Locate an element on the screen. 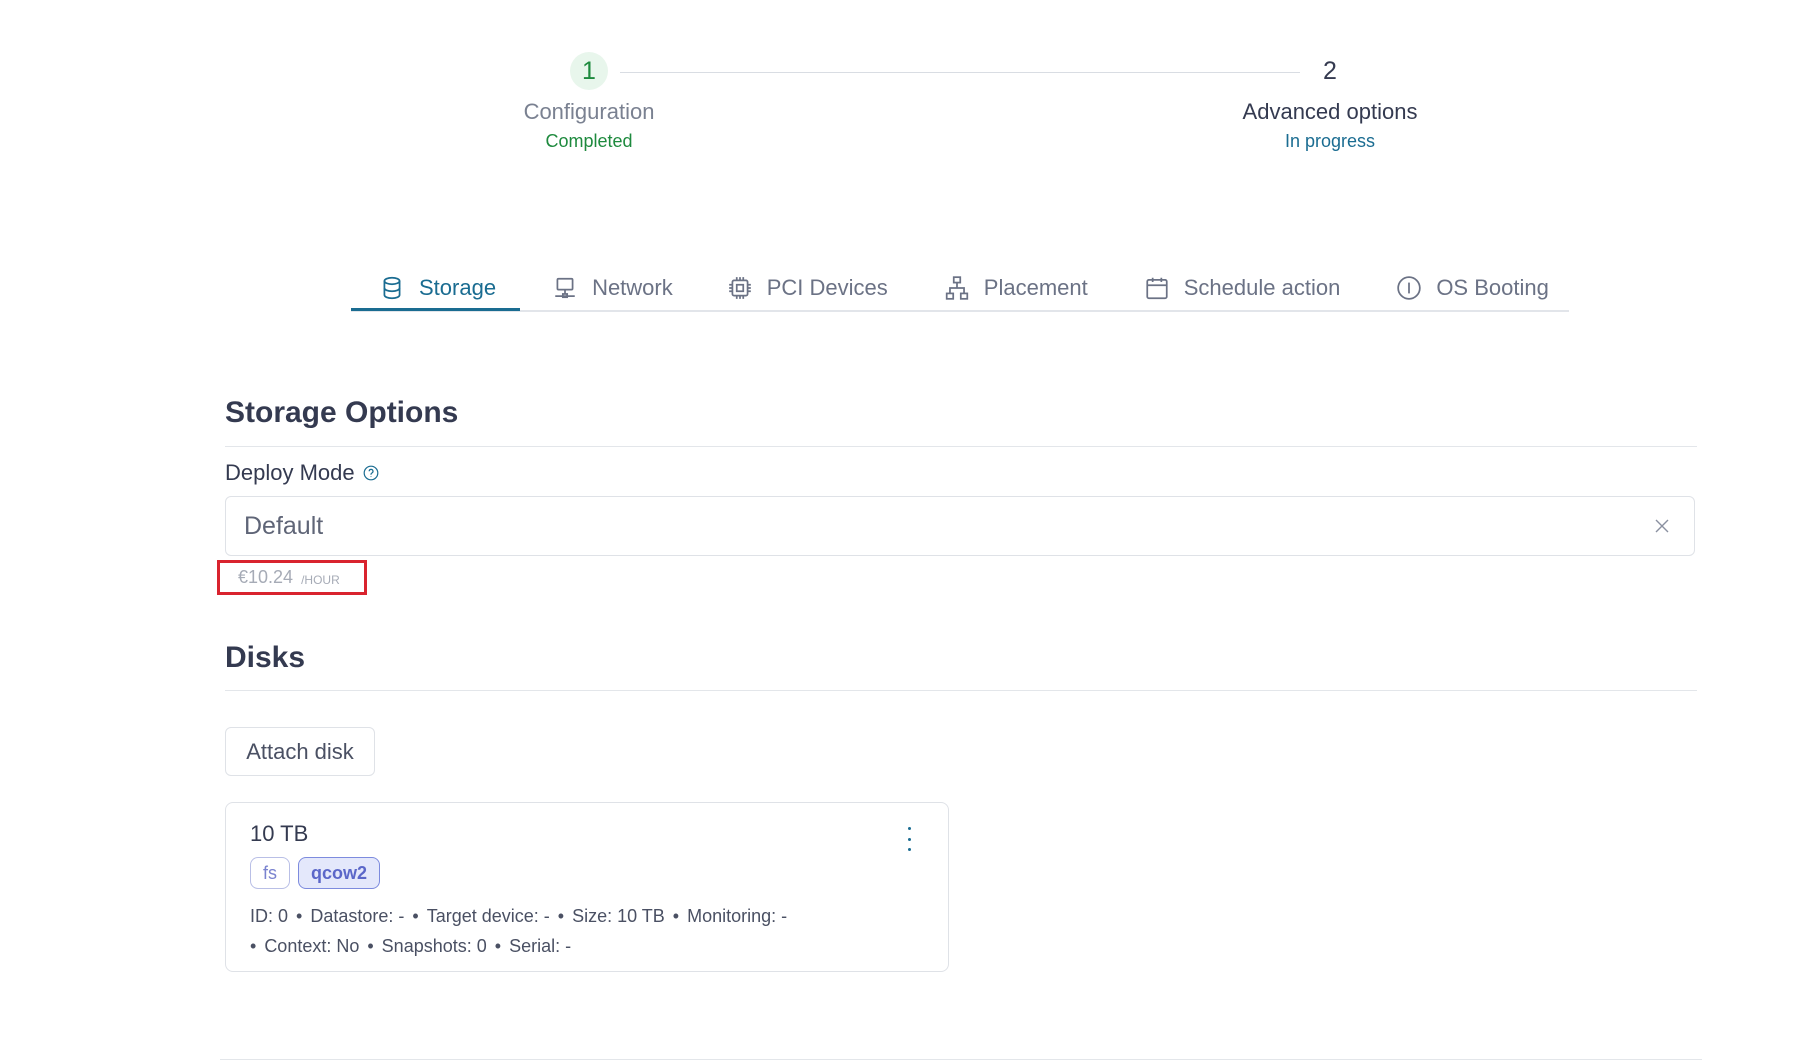 The image size is (1820, 1060). deploy-mode-label: Deploy Mode is located at coordinates (302, 473).